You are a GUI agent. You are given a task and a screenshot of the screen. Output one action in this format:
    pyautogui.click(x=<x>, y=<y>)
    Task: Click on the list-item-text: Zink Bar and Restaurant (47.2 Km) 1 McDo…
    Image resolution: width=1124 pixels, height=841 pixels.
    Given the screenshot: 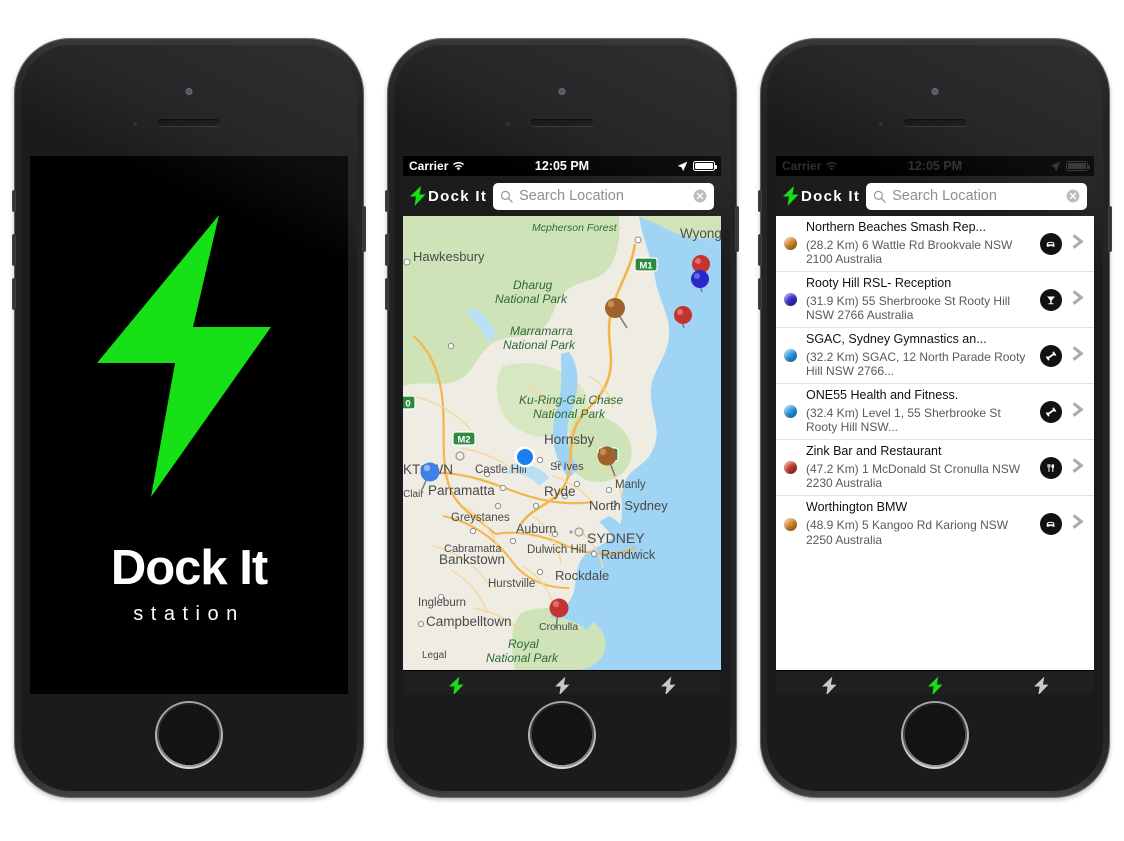 What is the action you would take?
    pyautogui.click(x=918, y=467)
    